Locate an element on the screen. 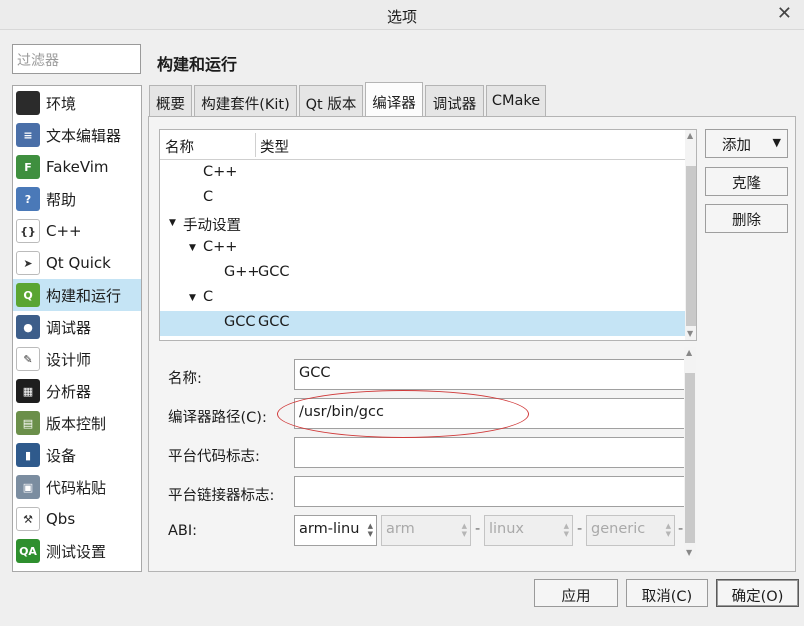 The width and height of the screenshot is (804, 626). spin-arrows-icon: ▲ ▼ is located at coordinates (566, 530).